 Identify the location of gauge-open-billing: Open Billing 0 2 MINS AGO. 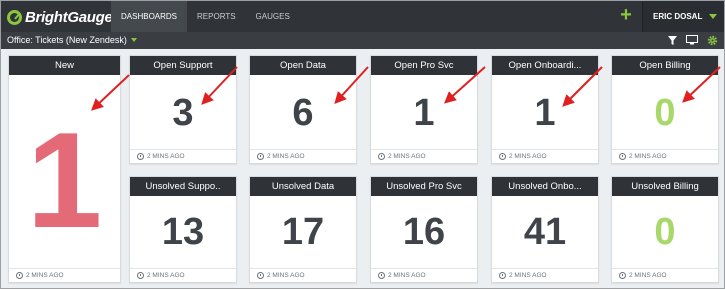
(665, 109).